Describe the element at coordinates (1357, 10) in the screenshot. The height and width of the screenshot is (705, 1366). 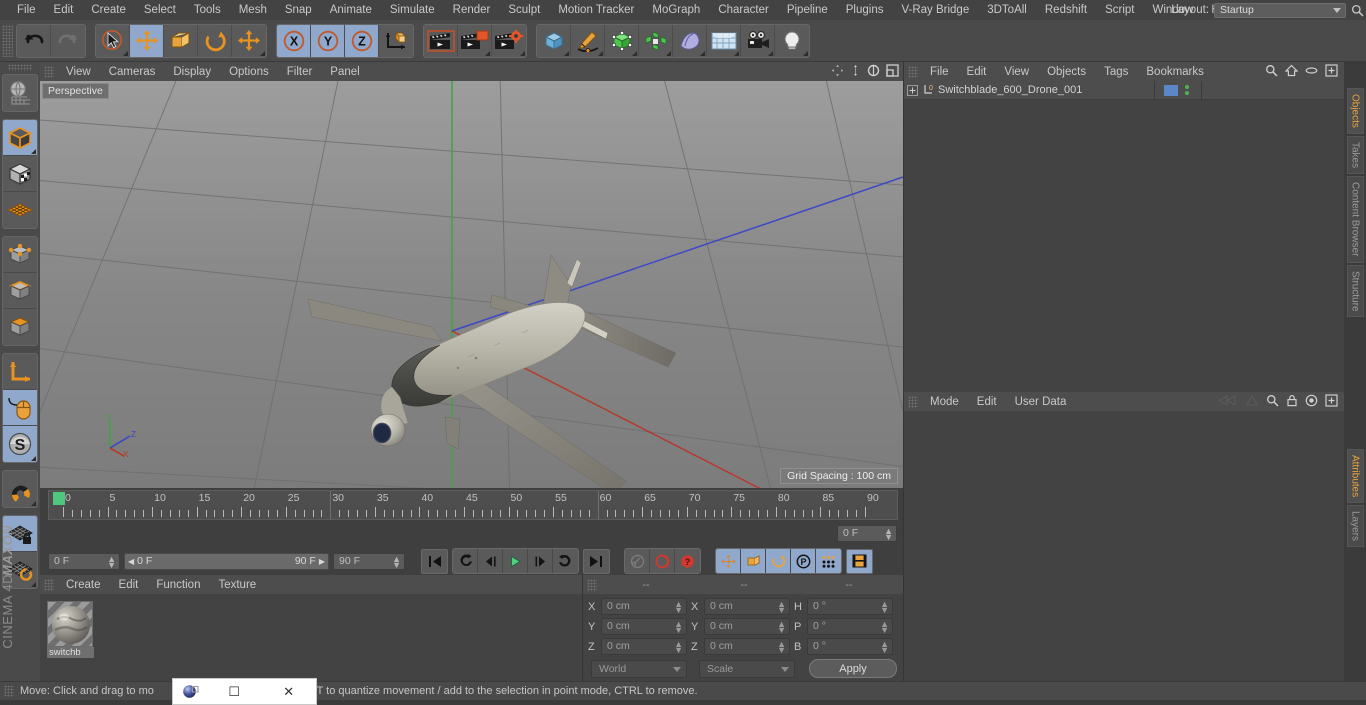
I see `magnifier-icon` at that location.